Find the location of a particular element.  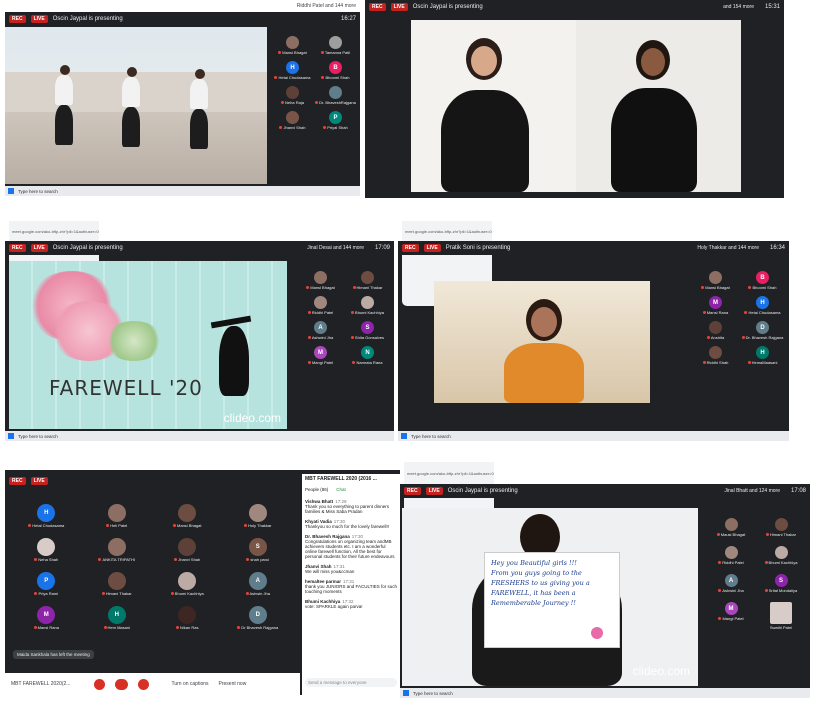

graduate-silhouette-icon is located at coordinates (234, 361).